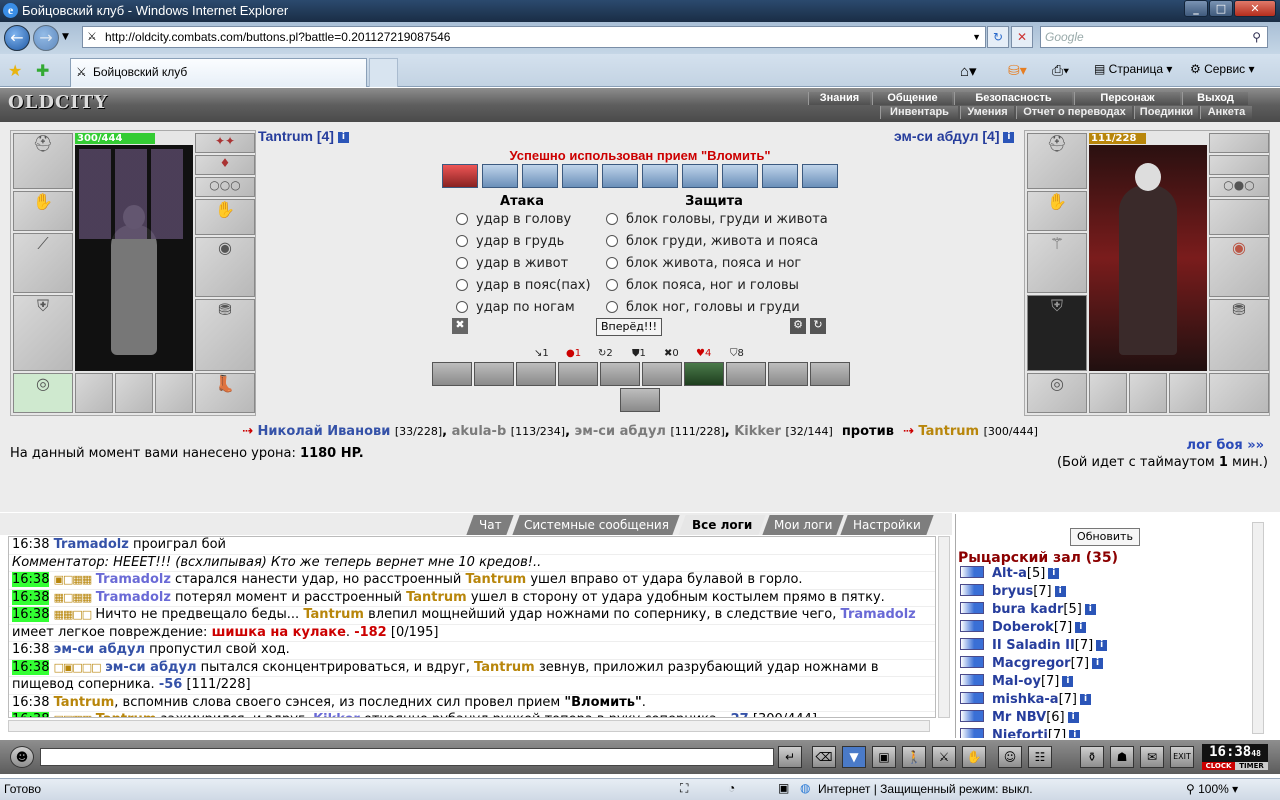 Image resolution: width=1280 pixels, height=800 pixels. What do you see at coordinates (974, 757) in the screenshot?
I see `hand-icon: ✋` at bounding box center [974, 757].